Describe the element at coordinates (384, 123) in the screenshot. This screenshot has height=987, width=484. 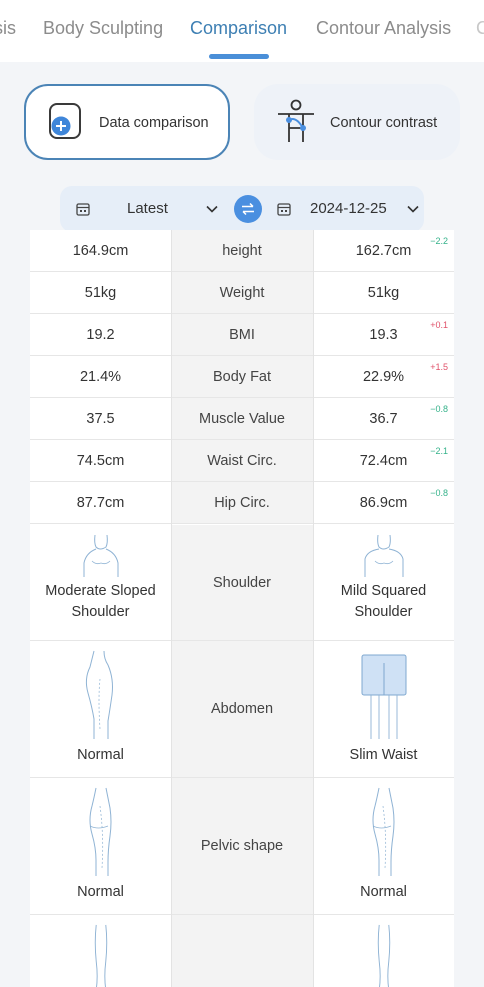
I see `contour-contrast-label: Contour contrast` at that location.